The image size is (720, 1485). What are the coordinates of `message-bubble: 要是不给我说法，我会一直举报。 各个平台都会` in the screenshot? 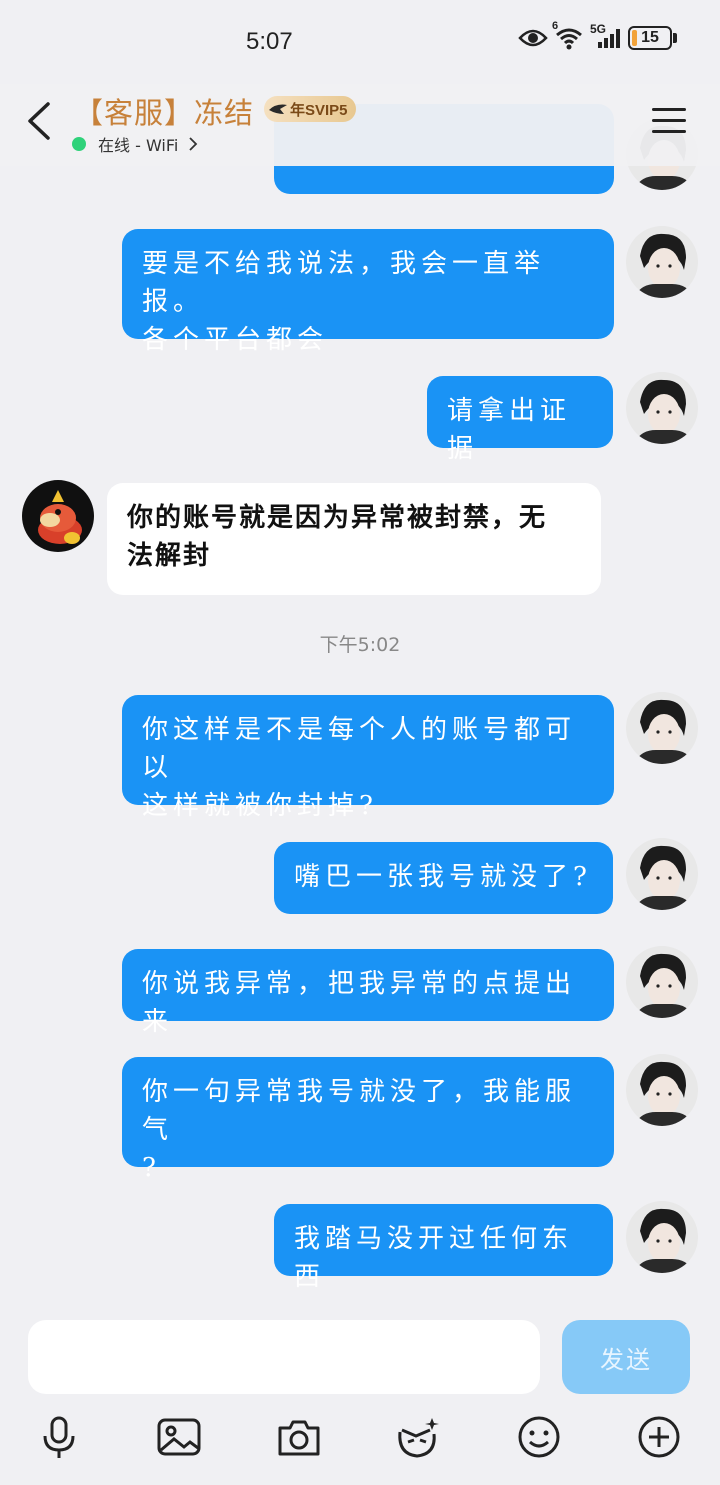 It's located at (368, 292).